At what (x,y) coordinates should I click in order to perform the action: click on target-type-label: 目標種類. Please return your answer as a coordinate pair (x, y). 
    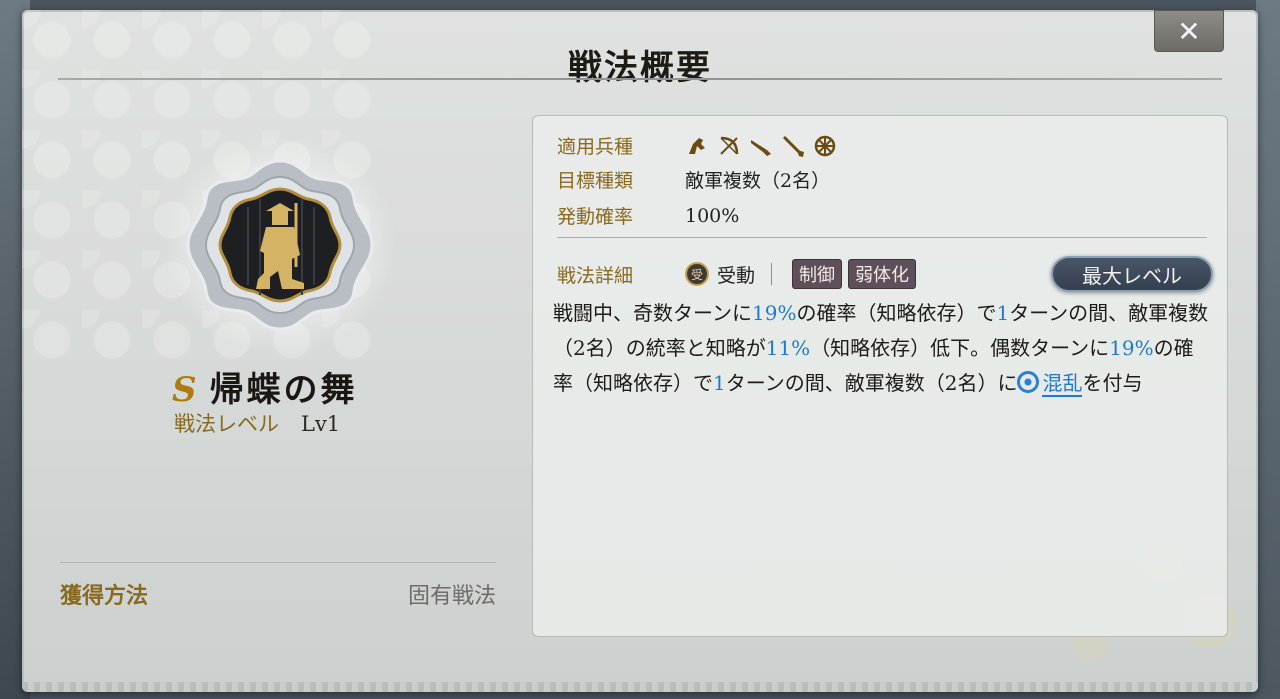
    Looking at the image, I should click on (595, 181).